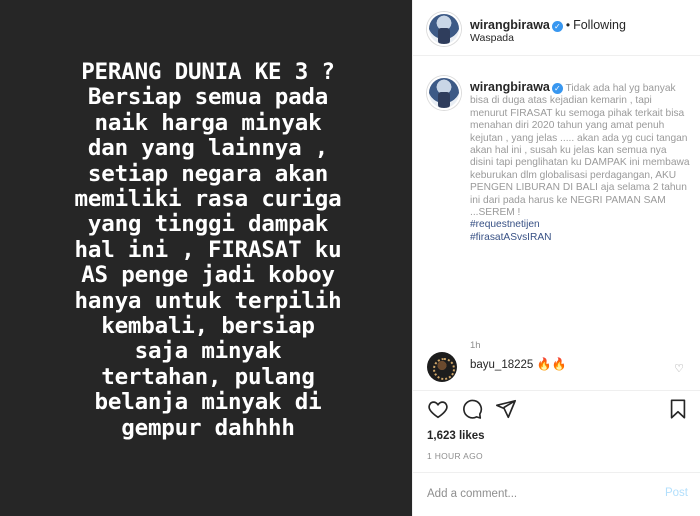  Describe the element at coordinates (208, 97) in the screenshot. I see `image-text-line: Bersiap semua pada` at that location.